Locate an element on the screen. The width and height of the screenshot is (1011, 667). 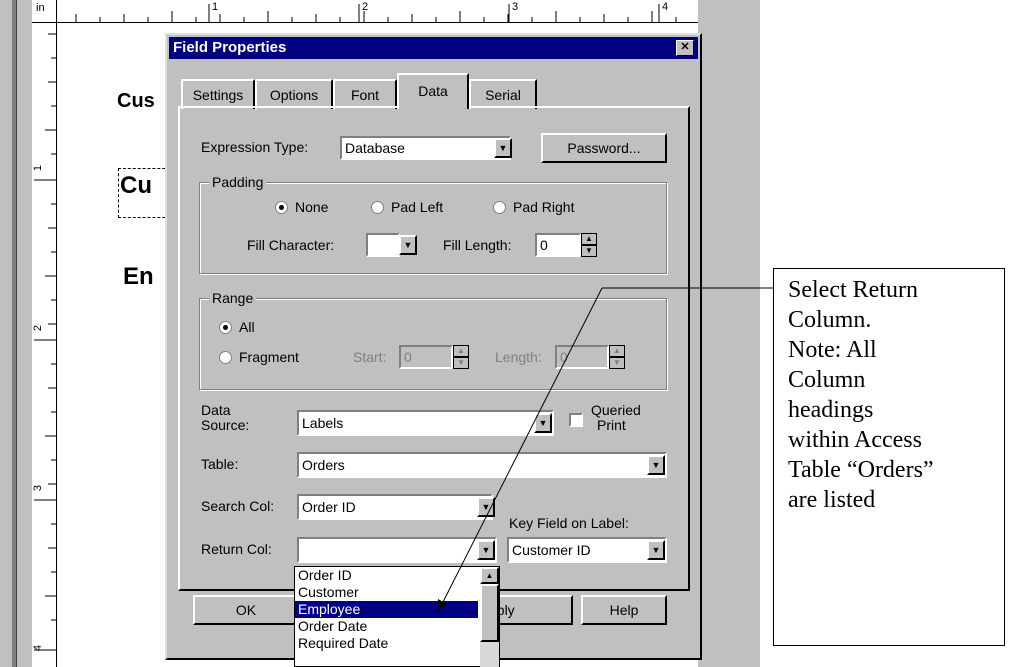
callout-line: Table “Orders” is located at coordinates (861, 470).